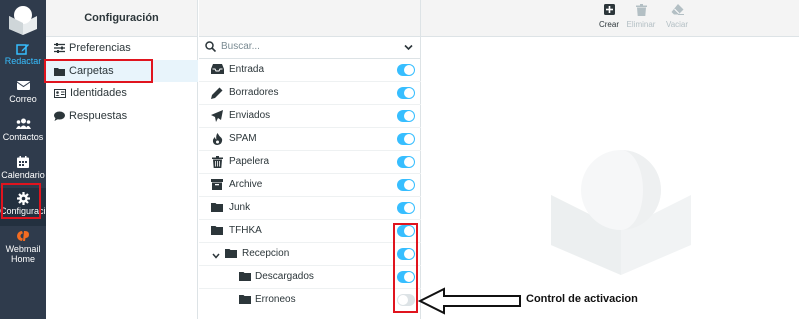 This screenshot has height=319, width=799. I want to click on folder-label: Borradores, so click(254, 92).